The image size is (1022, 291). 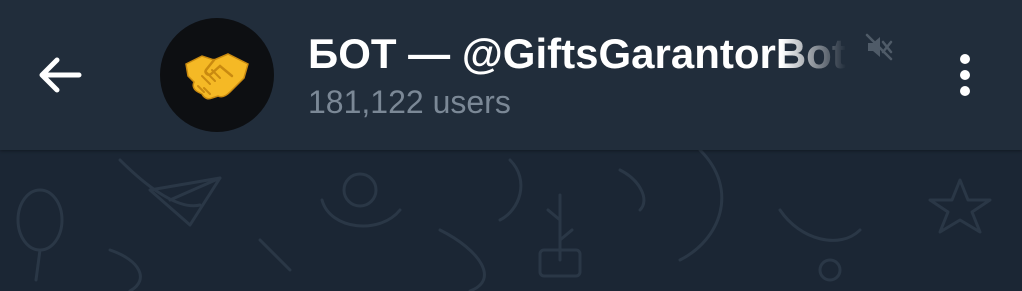 I want to click on handshake-icon, so click(x=217, y=76).